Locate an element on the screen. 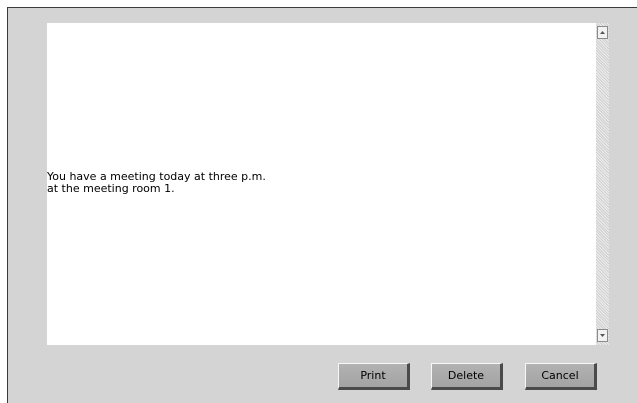 The width and height of the screenshot is (637, 403). delete-button: Delete is located at coordinates (467, 376).